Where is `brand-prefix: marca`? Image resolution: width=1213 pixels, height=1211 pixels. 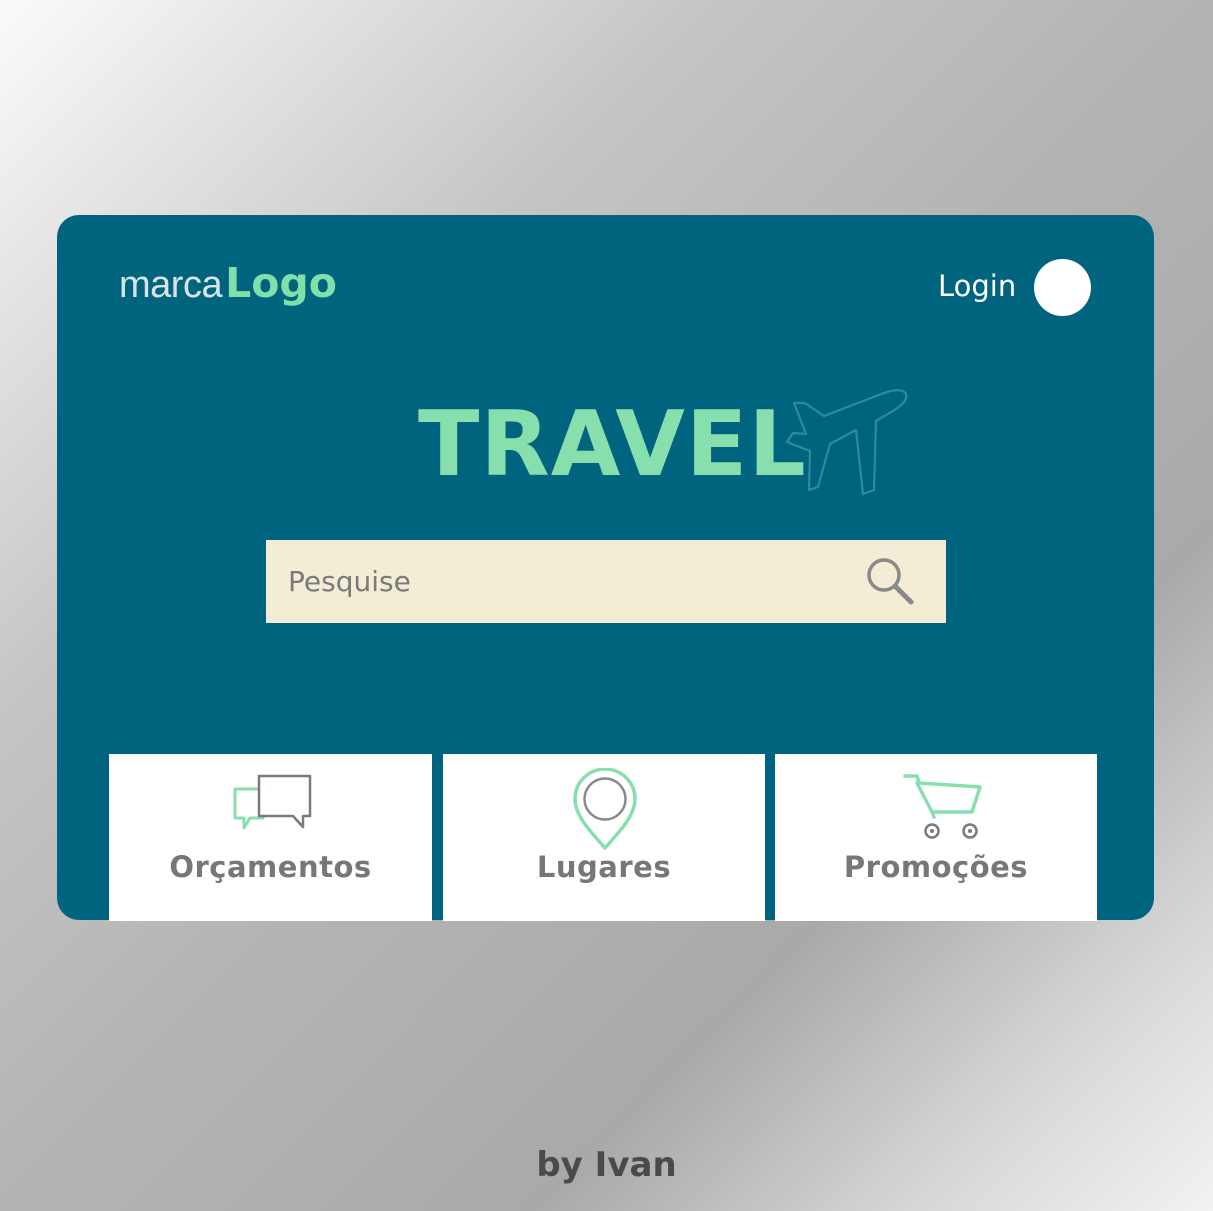
brand-prefix: marca is located at coordinates (171, 285).